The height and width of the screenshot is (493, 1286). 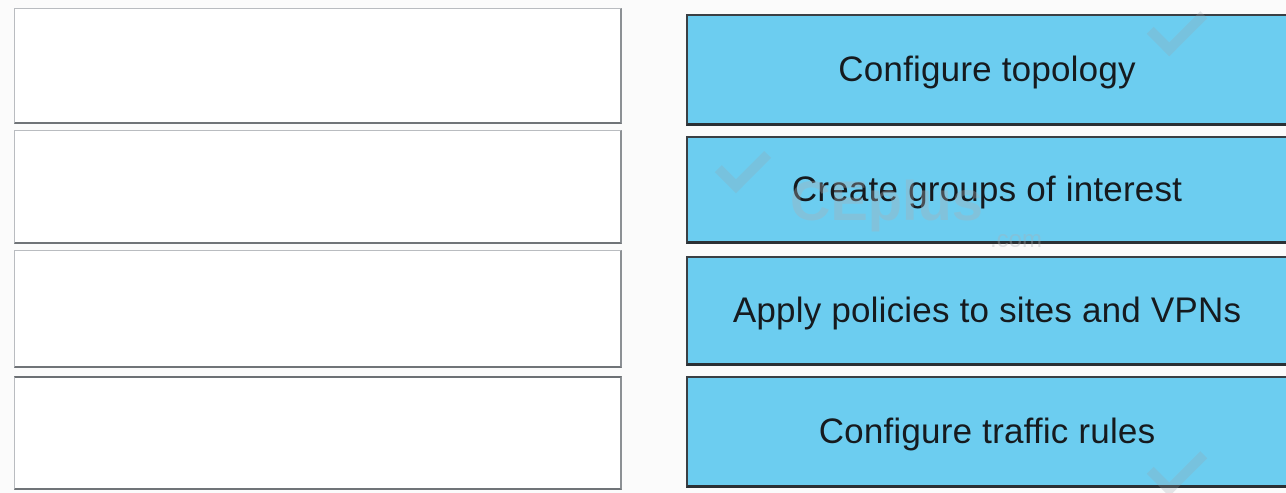 I want to click on option-apply-policies: Apply policies to sites and VPNs, so click(x=986, y=311).